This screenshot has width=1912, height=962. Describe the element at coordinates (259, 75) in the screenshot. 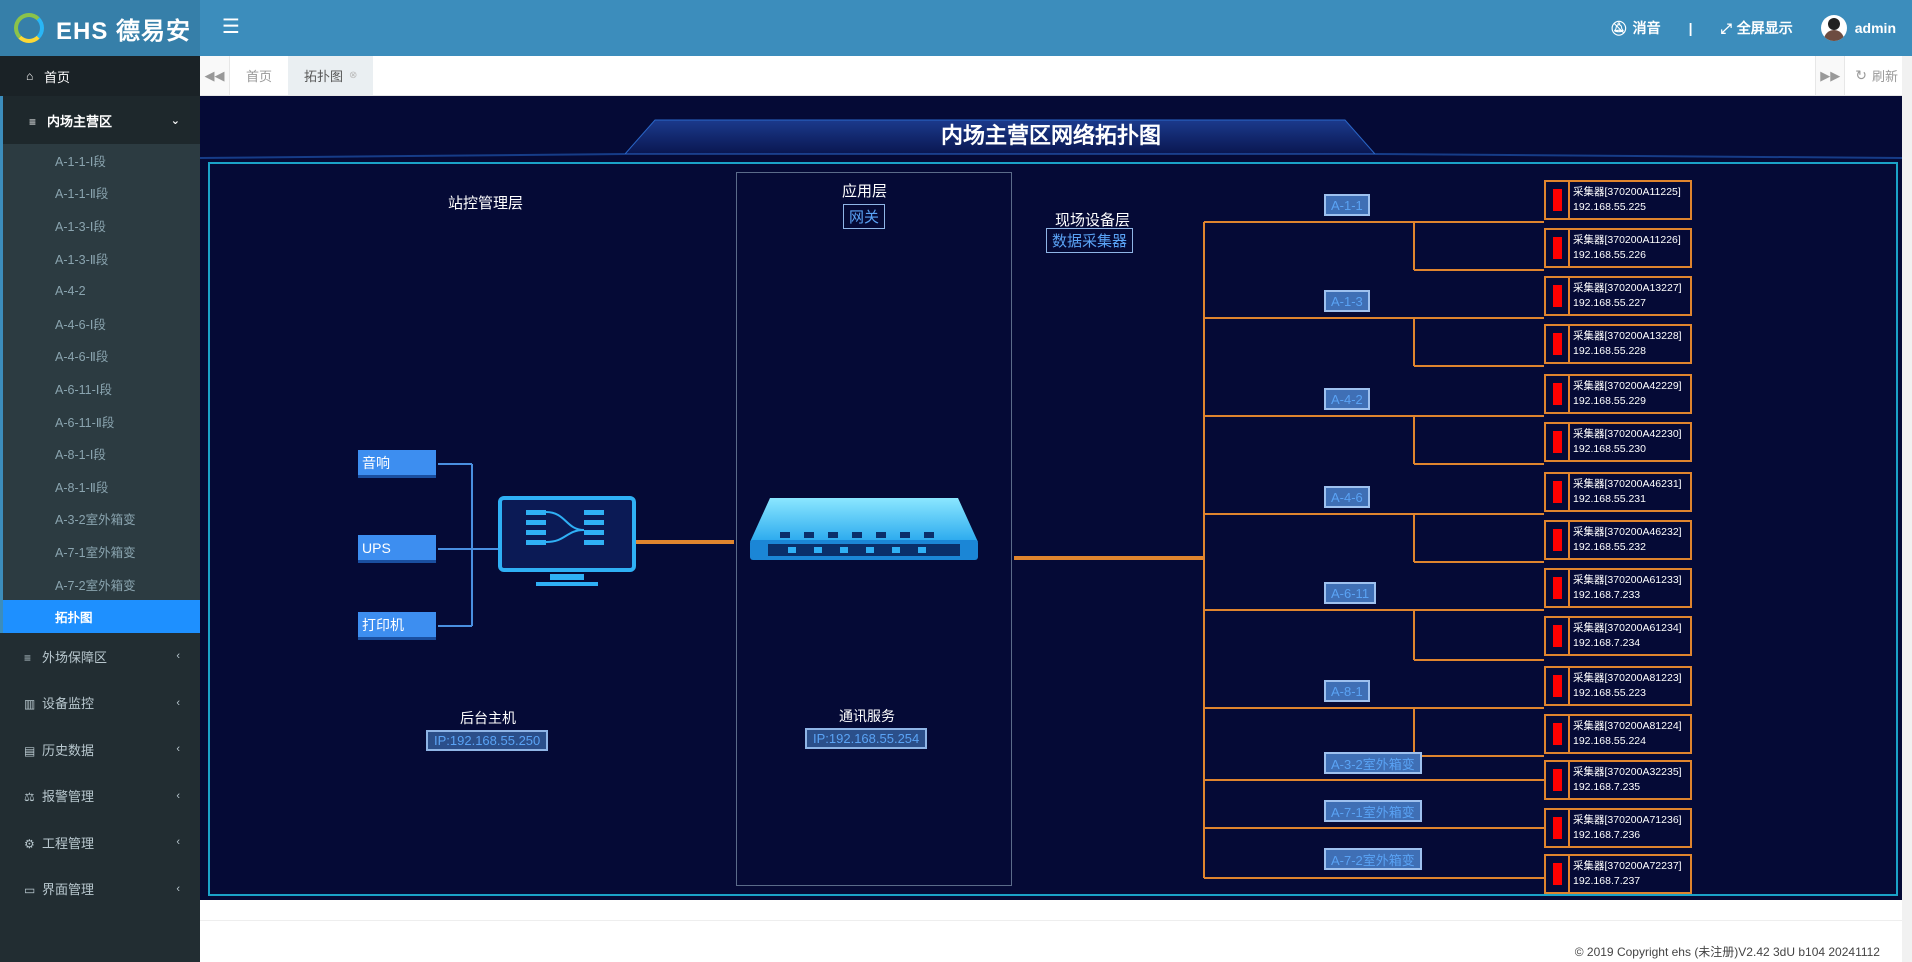

I see `tab-home: 首页` at that location.